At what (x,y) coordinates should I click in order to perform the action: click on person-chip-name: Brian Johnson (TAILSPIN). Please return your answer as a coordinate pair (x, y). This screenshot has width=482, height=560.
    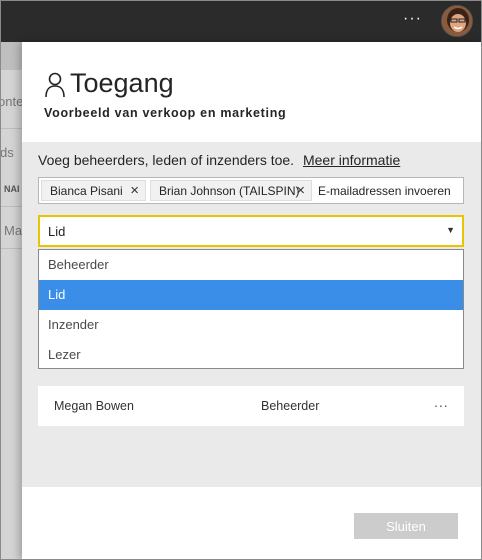
    Looking at the image, I should click on (229, 191).